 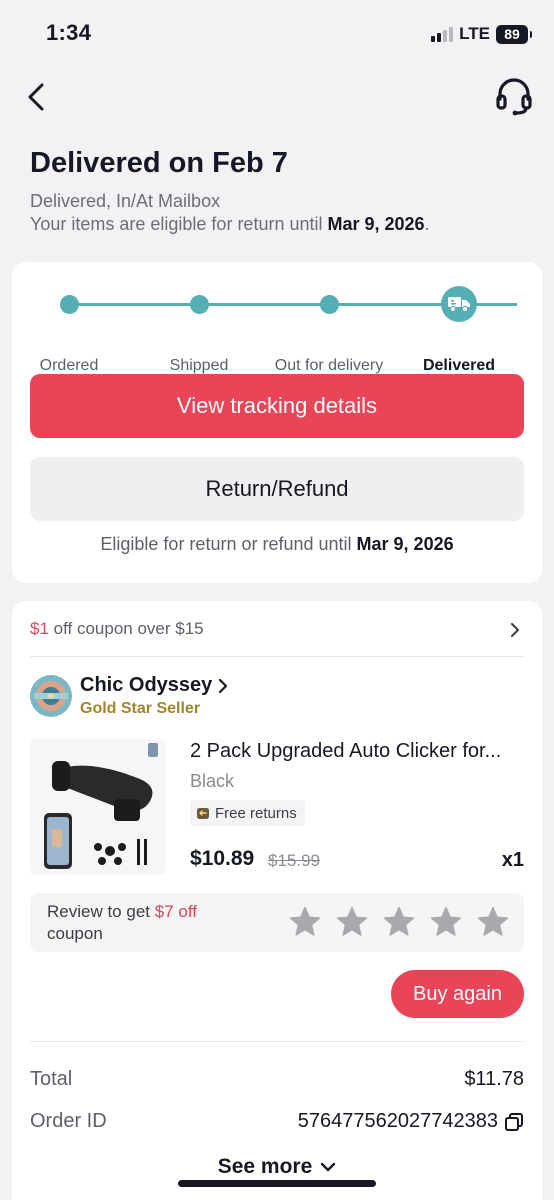 I want to click on battery-icon: 89, so click(x=514, y=34).